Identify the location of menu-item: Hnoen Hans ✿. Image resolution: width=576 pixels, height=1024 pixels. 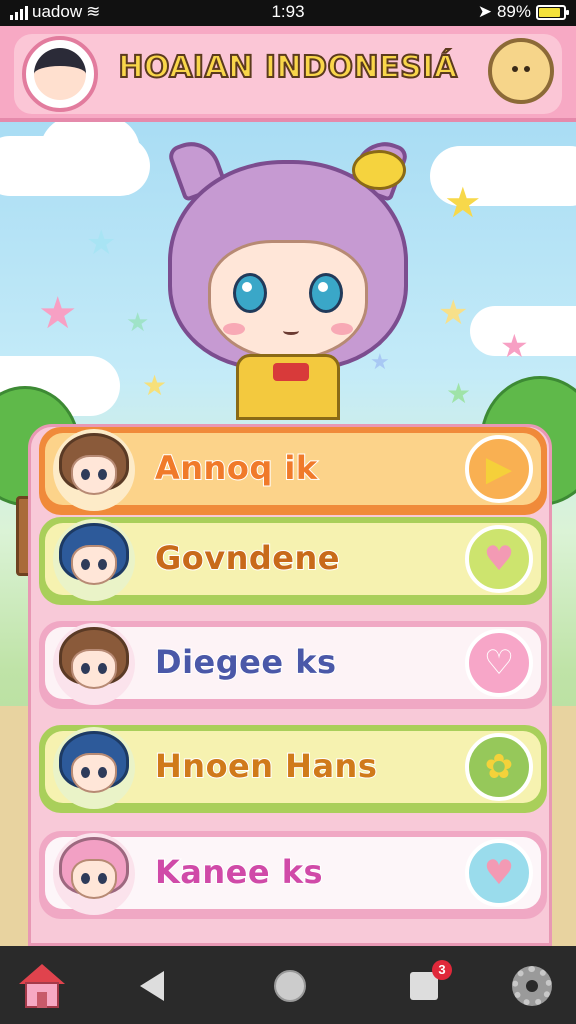
(293, 769).